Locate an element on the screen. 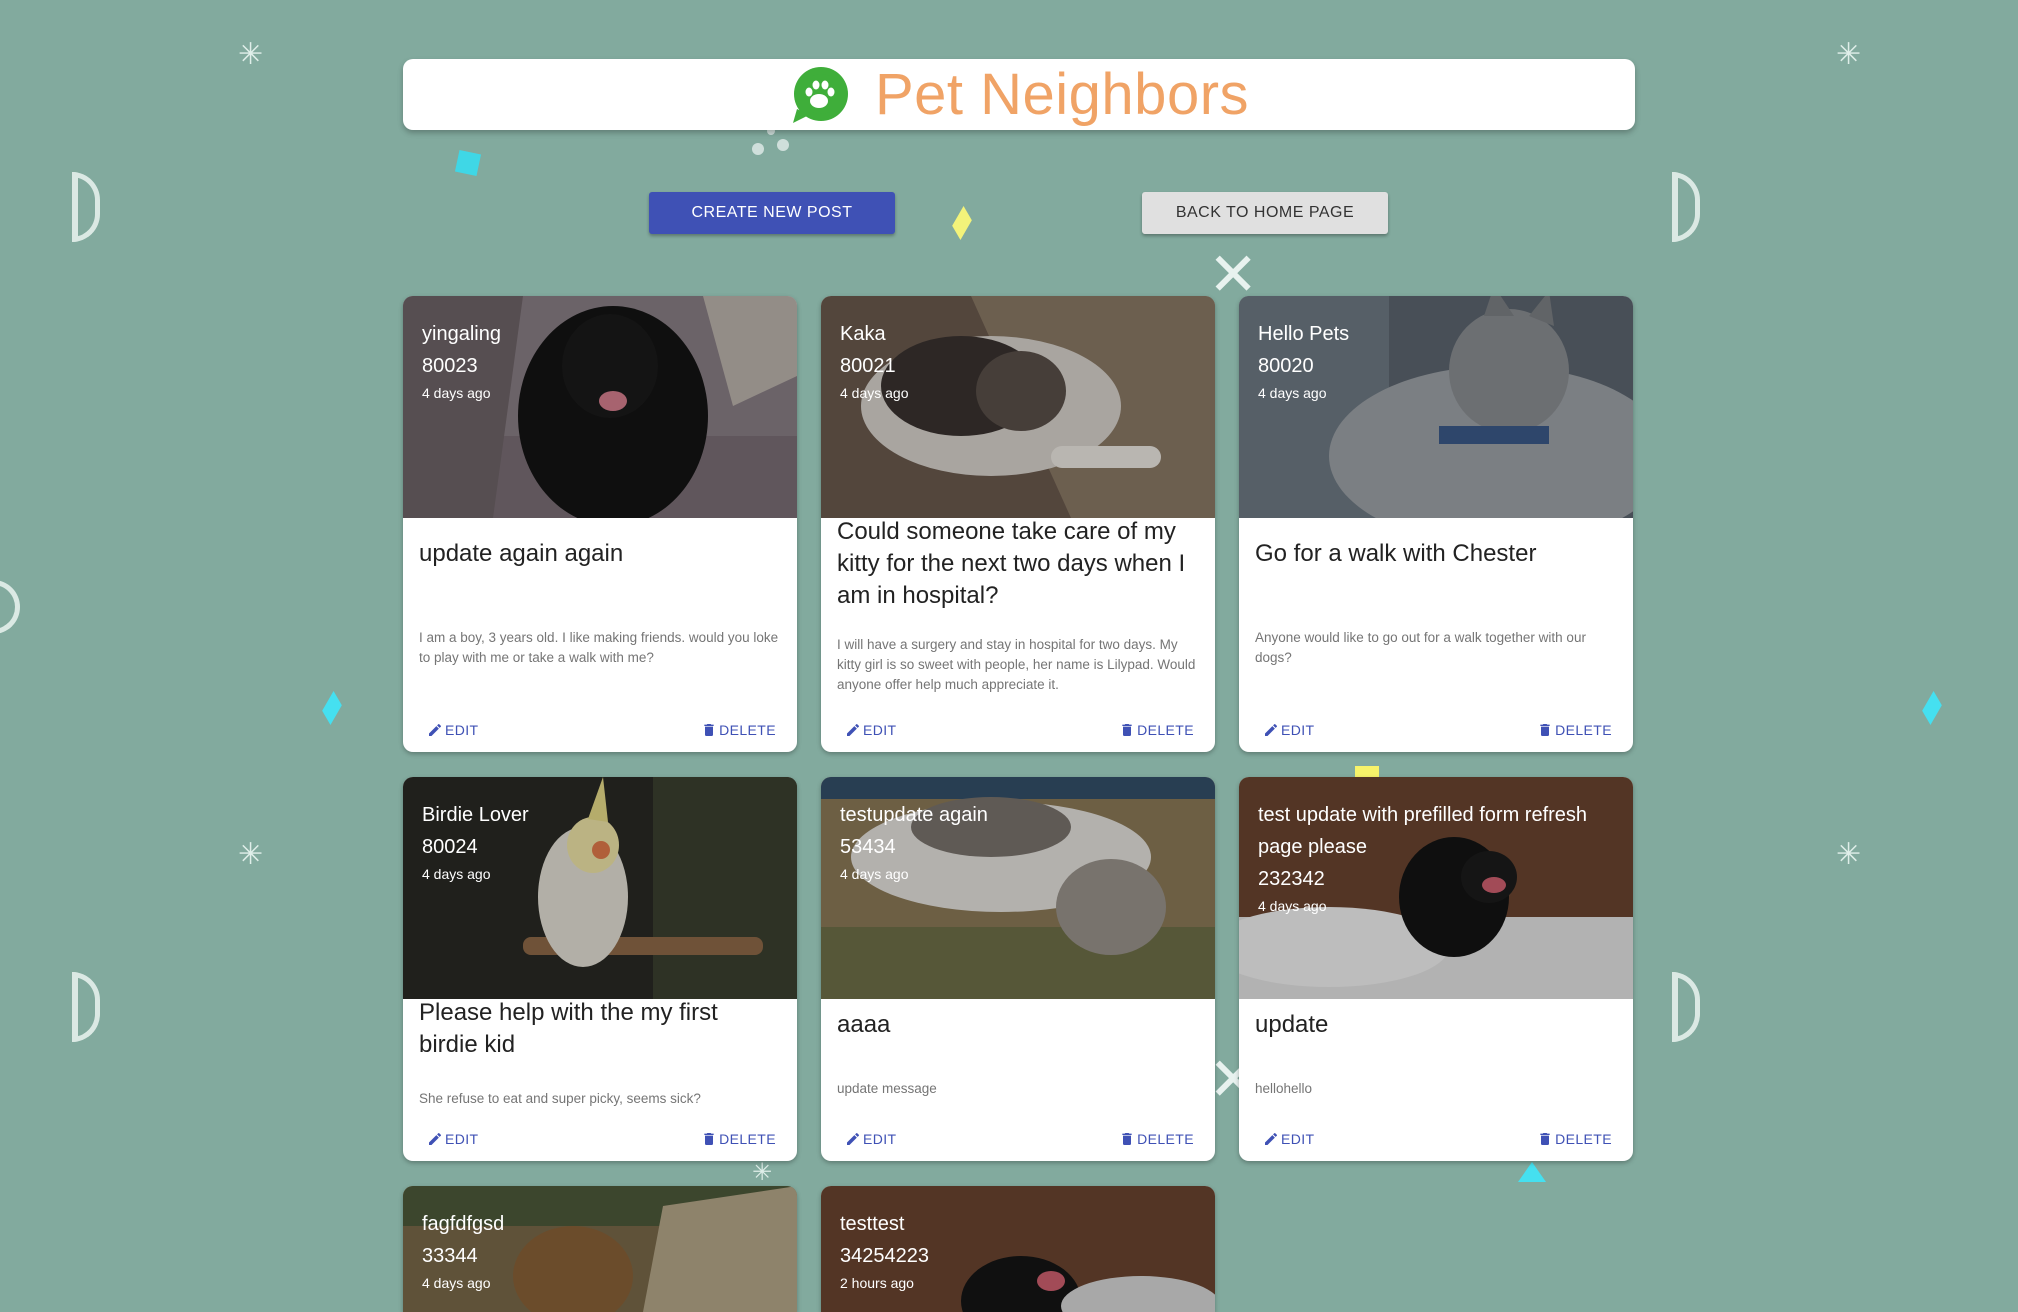 The height and width of the screenshot is (1312, 2018). triangle-decoration is located at coordinates (1532, 1172).